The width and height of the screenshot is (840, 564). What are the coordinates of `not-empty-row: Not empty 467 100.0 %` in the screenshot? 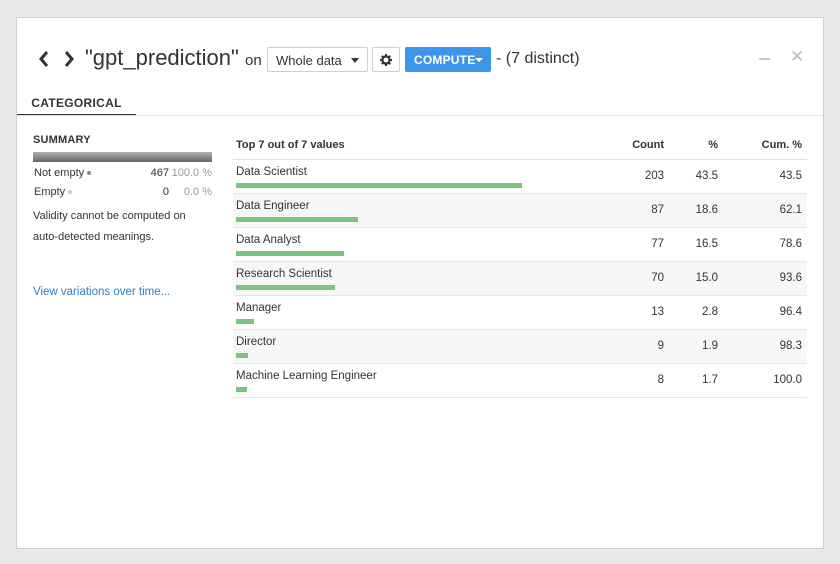 It's located at (123, 171).